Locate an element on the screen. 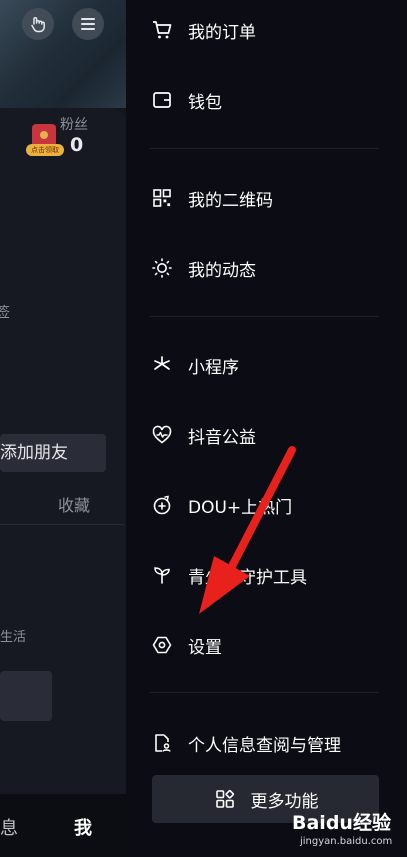  qr-code-icon is located at coordinates (162, 198).